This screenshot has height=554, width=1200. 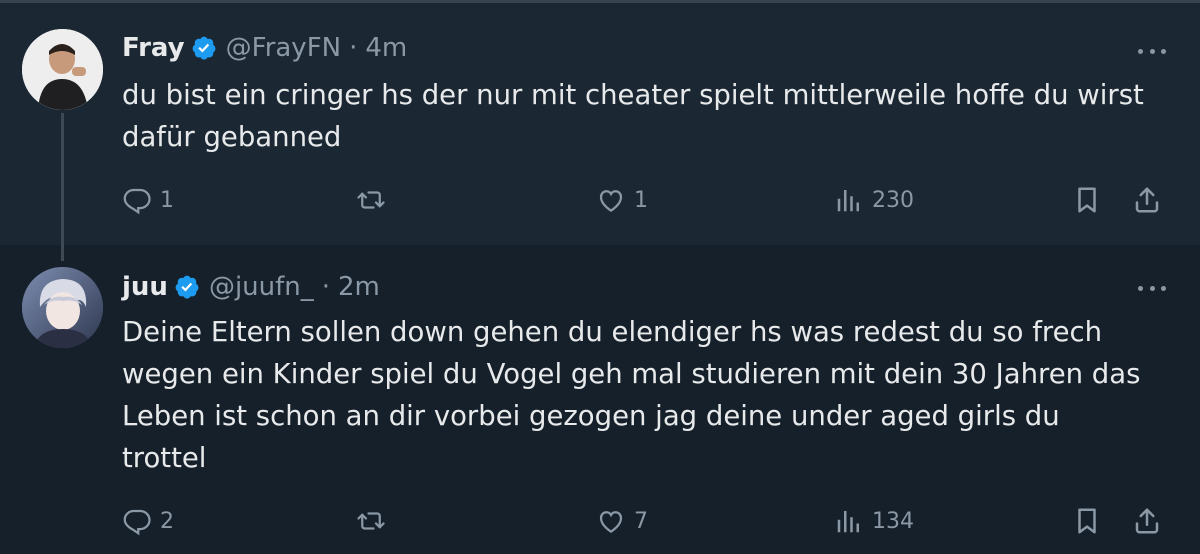 I want to click on display-name: Fray, so click(x=153, y=48).